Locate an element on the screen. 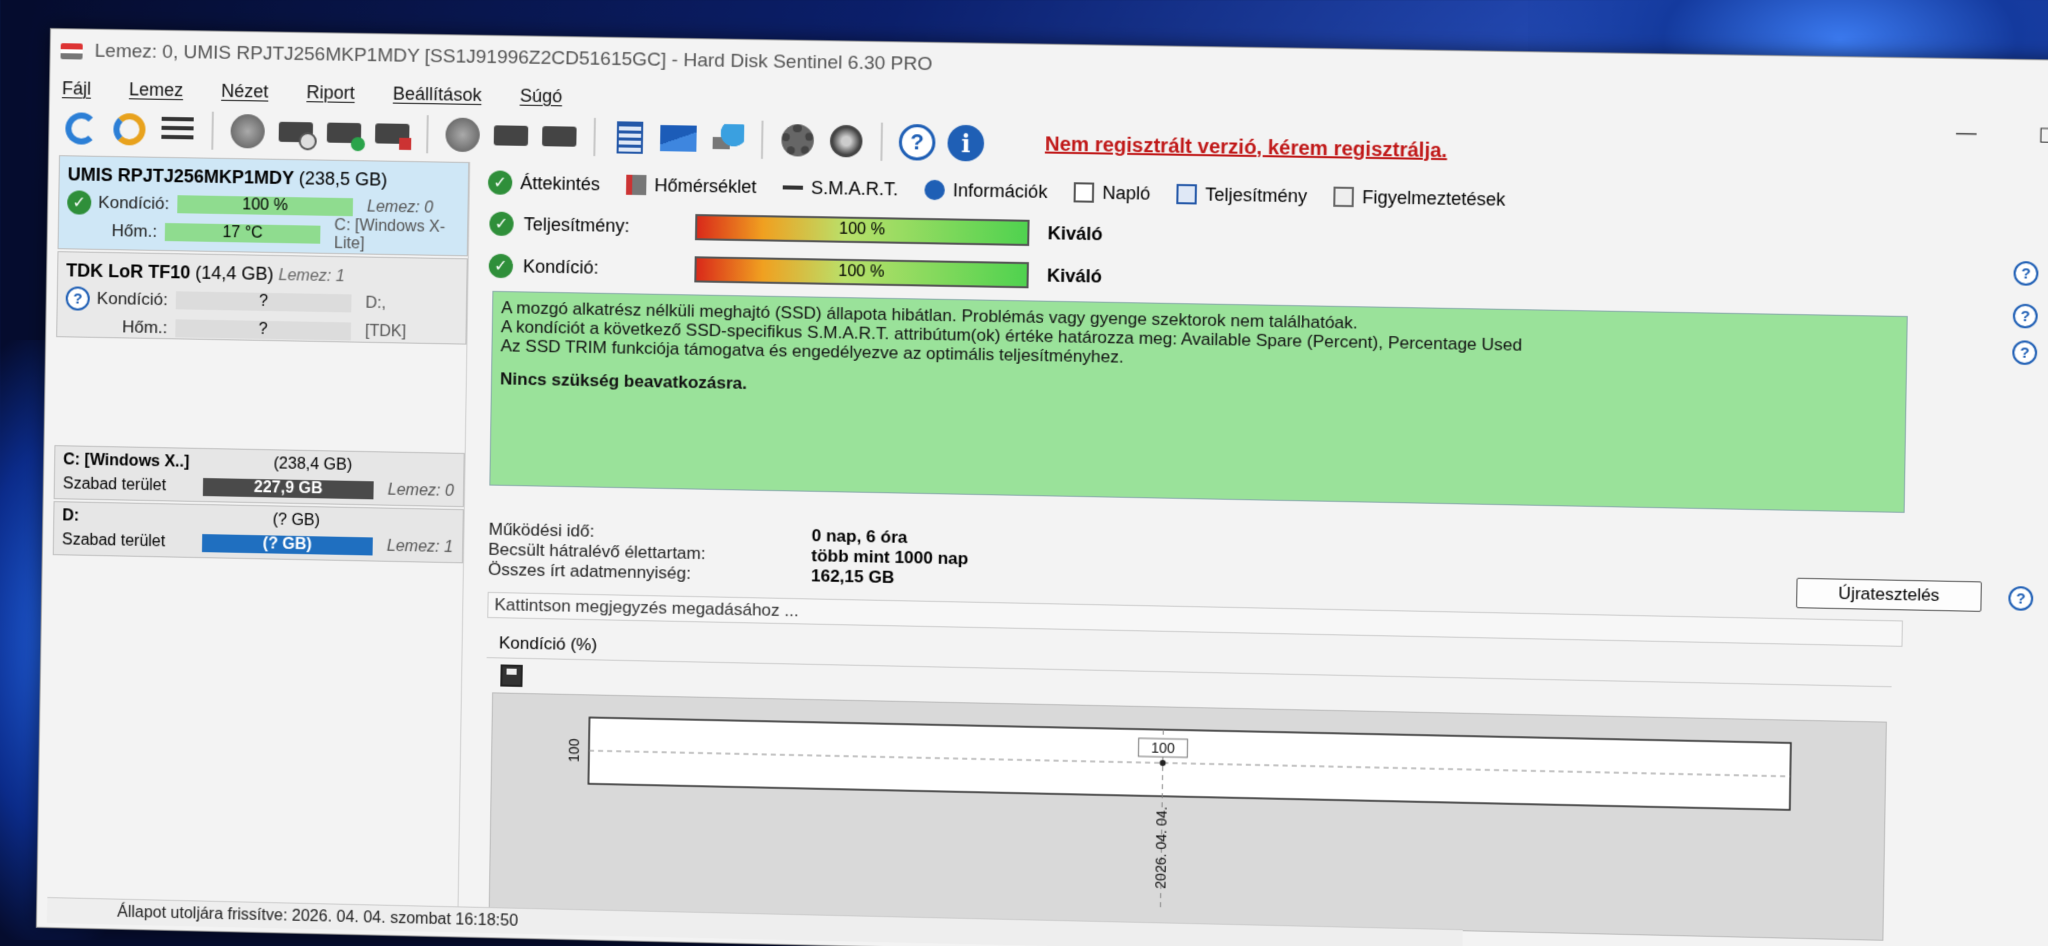 This screenshot has width=2048, height=946. tab-label: Áttekintés is located at coordinates (560, 183).